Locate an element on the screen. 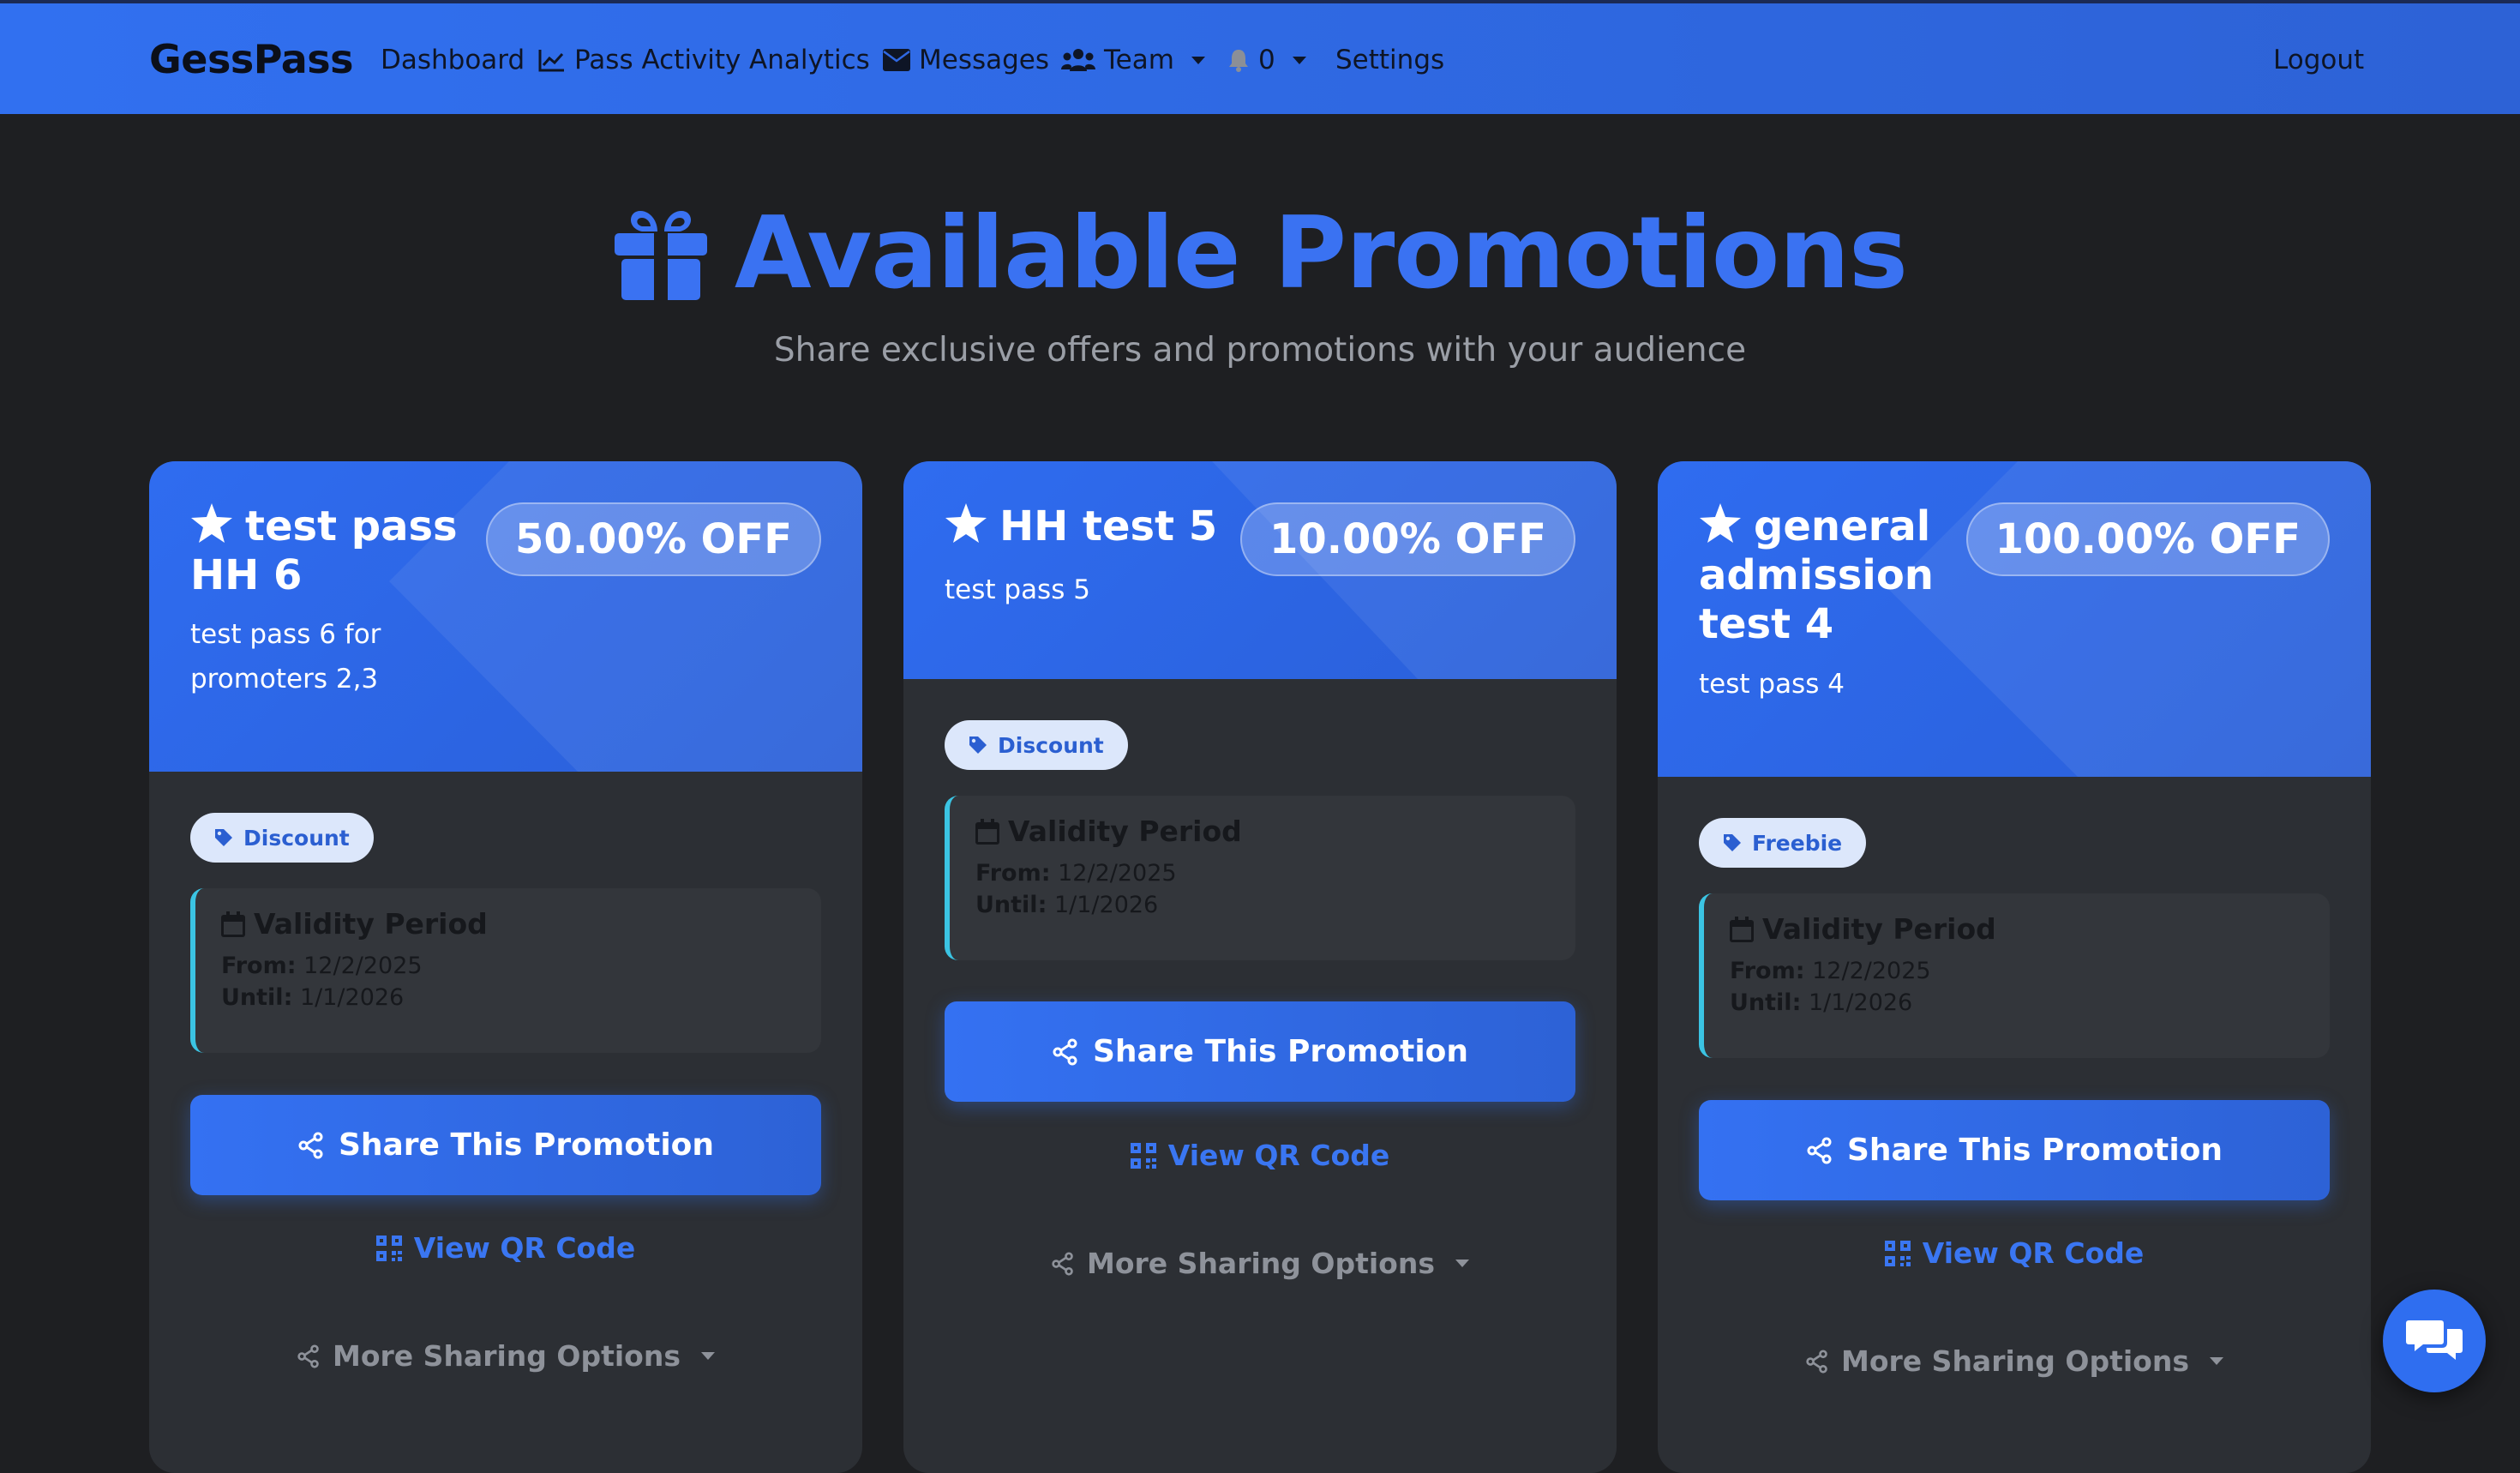 The width and height of the screenshot is (2520, 1473). promotion-description: test pass 5 is located at coordinates (1018, 589).